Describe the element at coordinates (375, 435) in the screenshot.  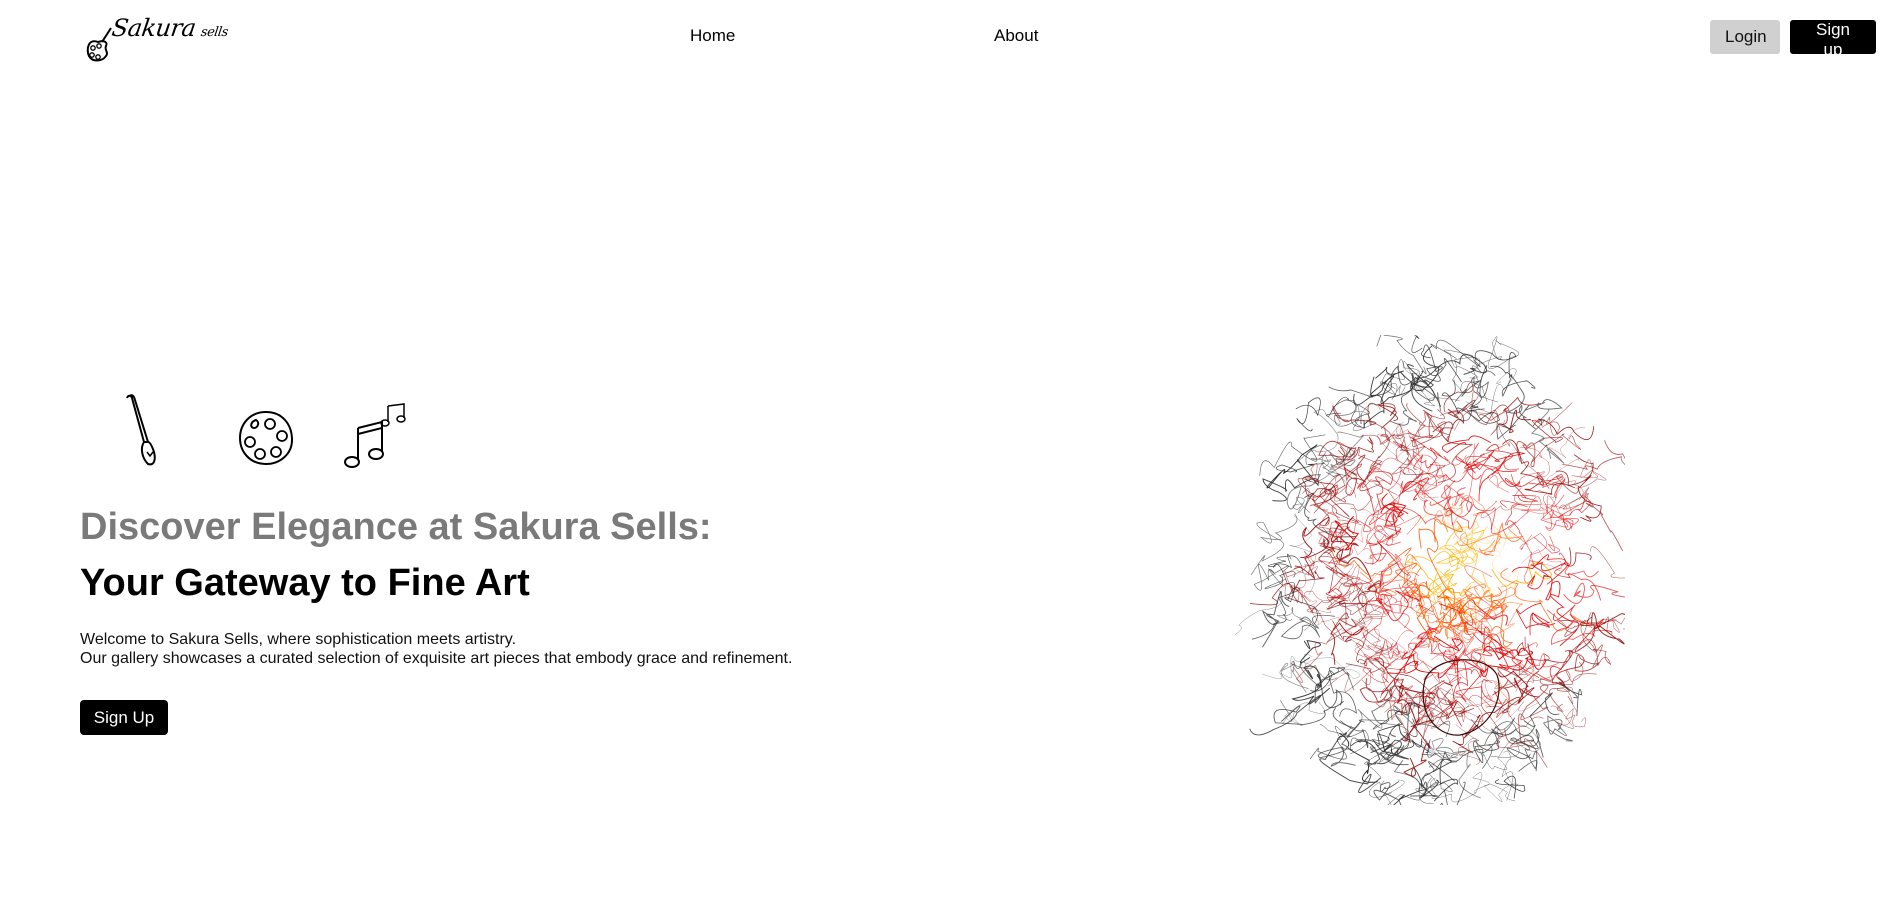
I see `music-notes-icon` at that location.